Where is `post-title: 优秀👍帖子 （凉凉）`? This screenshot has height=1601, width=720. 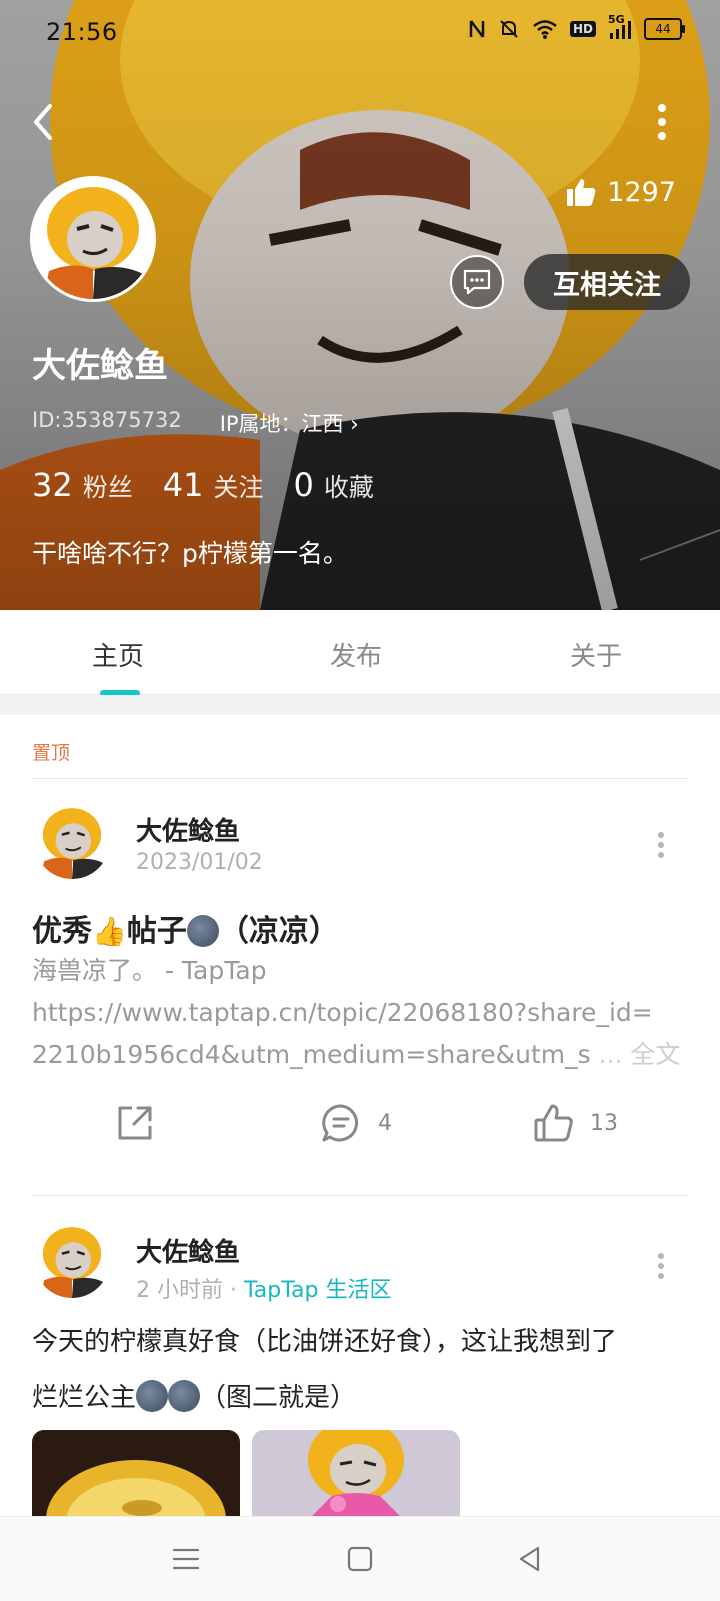
post-title: 优秀👍帖子 （凉凉） is located at coordinates (185, 928).